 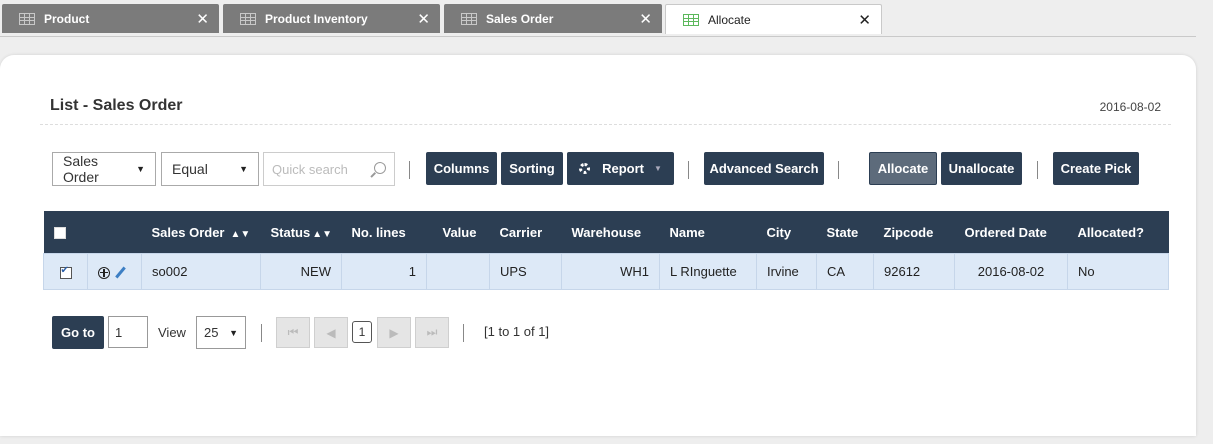 I want to click on first-page-button: ⏮, so click(x=293, y=332).